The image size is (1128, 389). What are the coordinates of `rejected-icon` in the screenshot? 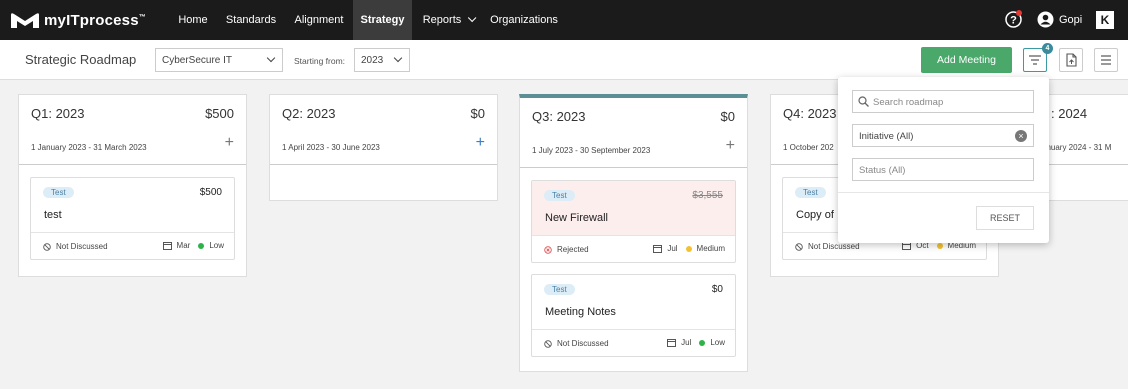 It's located at (548, 249).